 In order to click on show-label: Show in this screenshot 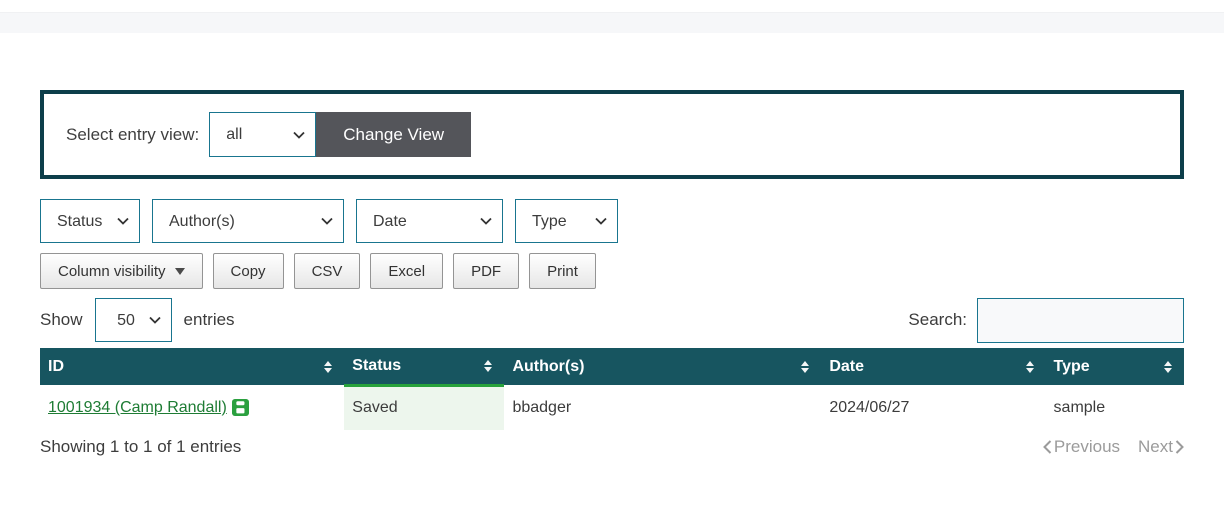, I will do `click(61, 319)`.